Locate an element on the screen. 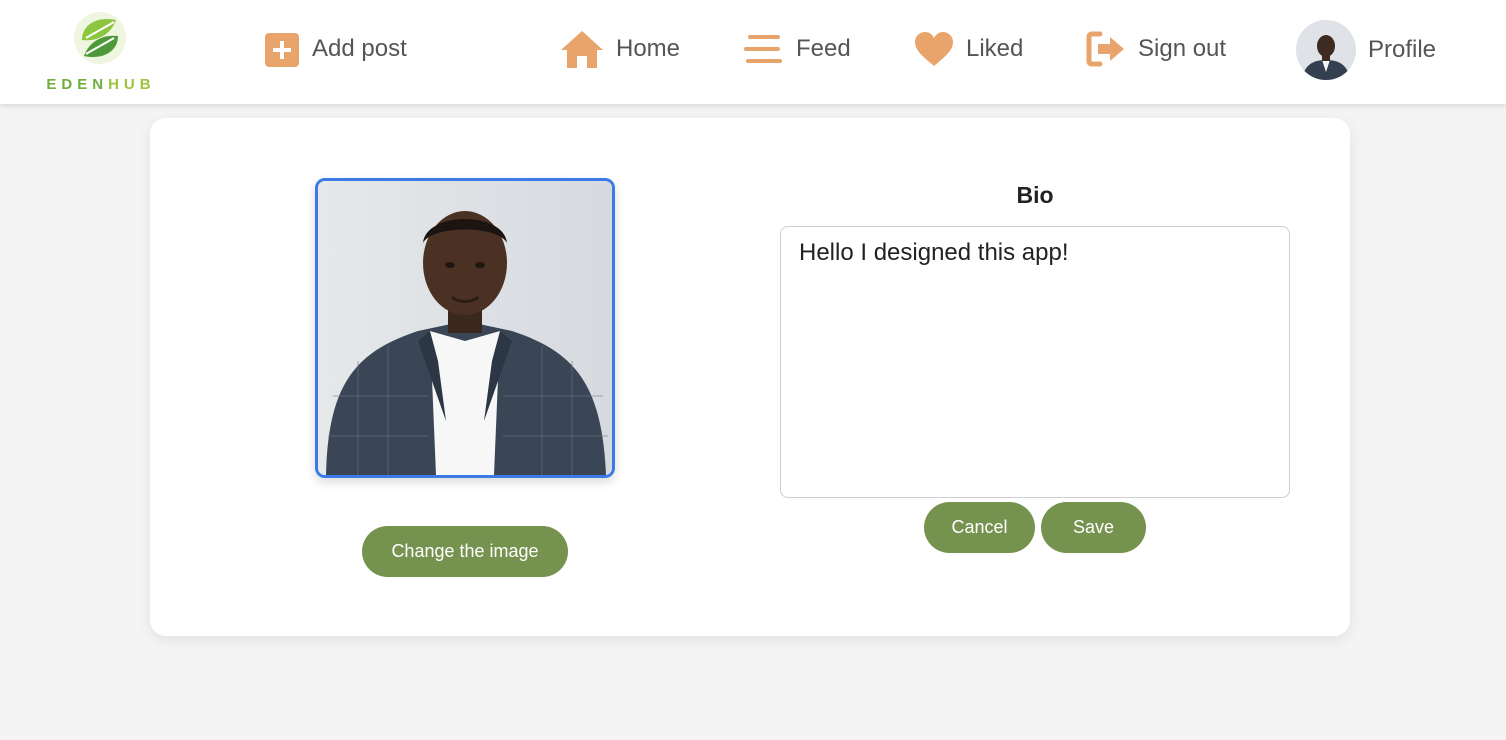 The width and height of the screenshot is (1506, 740). cancel-button: Cancel is located at coordinates (979, 527).